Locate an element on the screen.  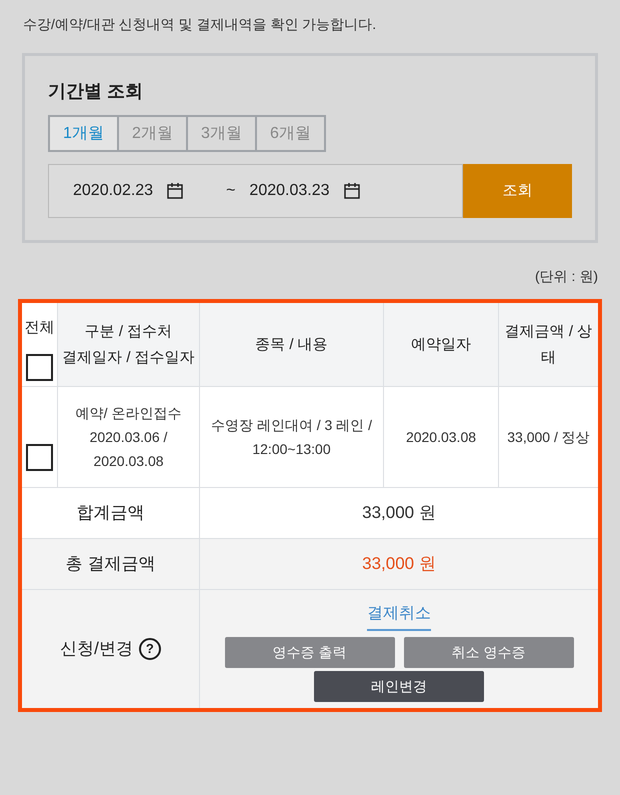
summary-label: 합계금액 is located at coordinates (110, 513).